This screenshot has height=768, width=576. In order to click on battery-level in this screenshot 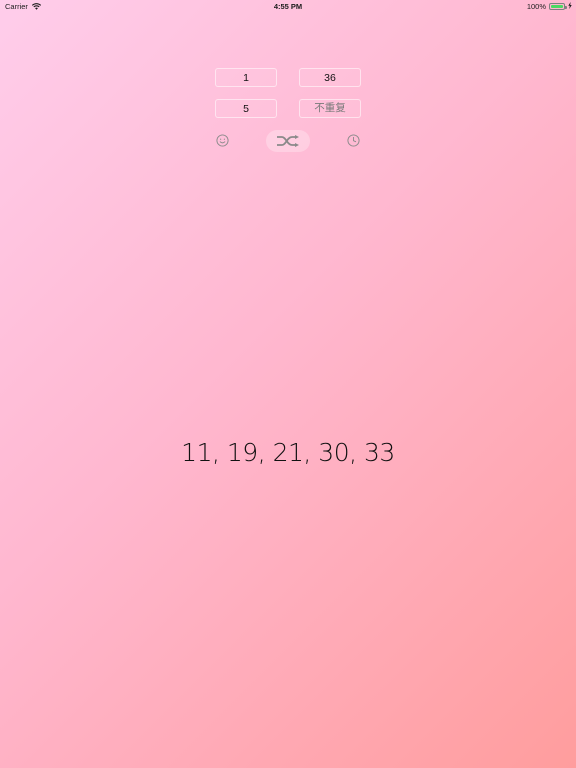, I will do `click(557, 6)`.